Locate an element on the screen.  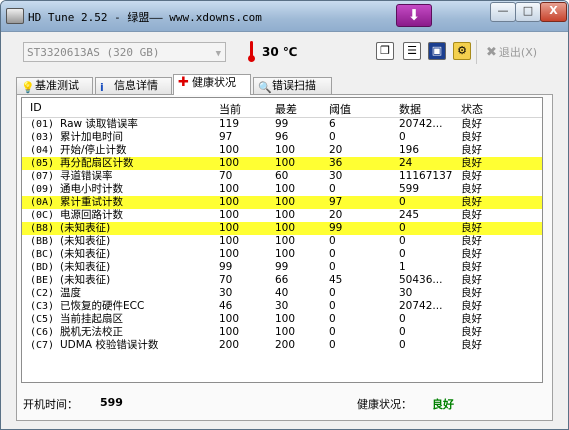
table-row: (0A) 累计重试计数 100 100 97 0 良好 is located at coordinates (282, 202).